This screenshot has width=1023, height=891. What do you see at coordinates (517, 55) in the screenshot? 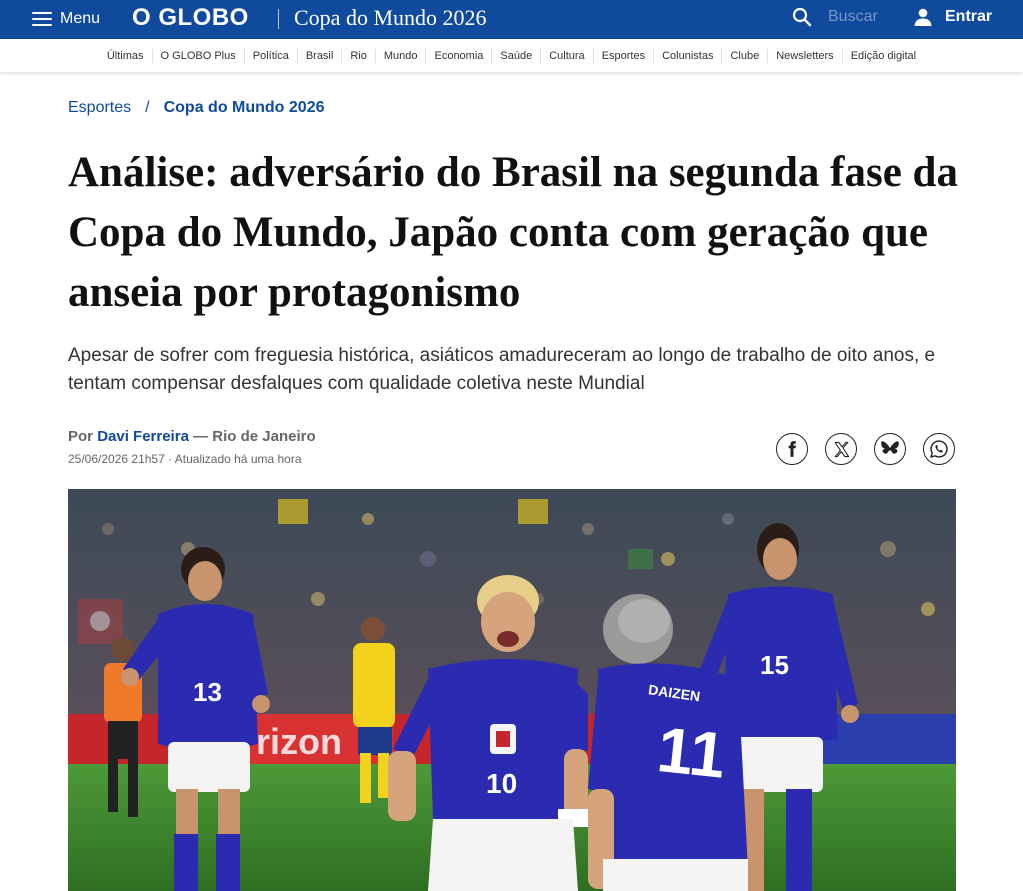
I see `nav-item-saude: Saúde` at bounding box center [517, 55].